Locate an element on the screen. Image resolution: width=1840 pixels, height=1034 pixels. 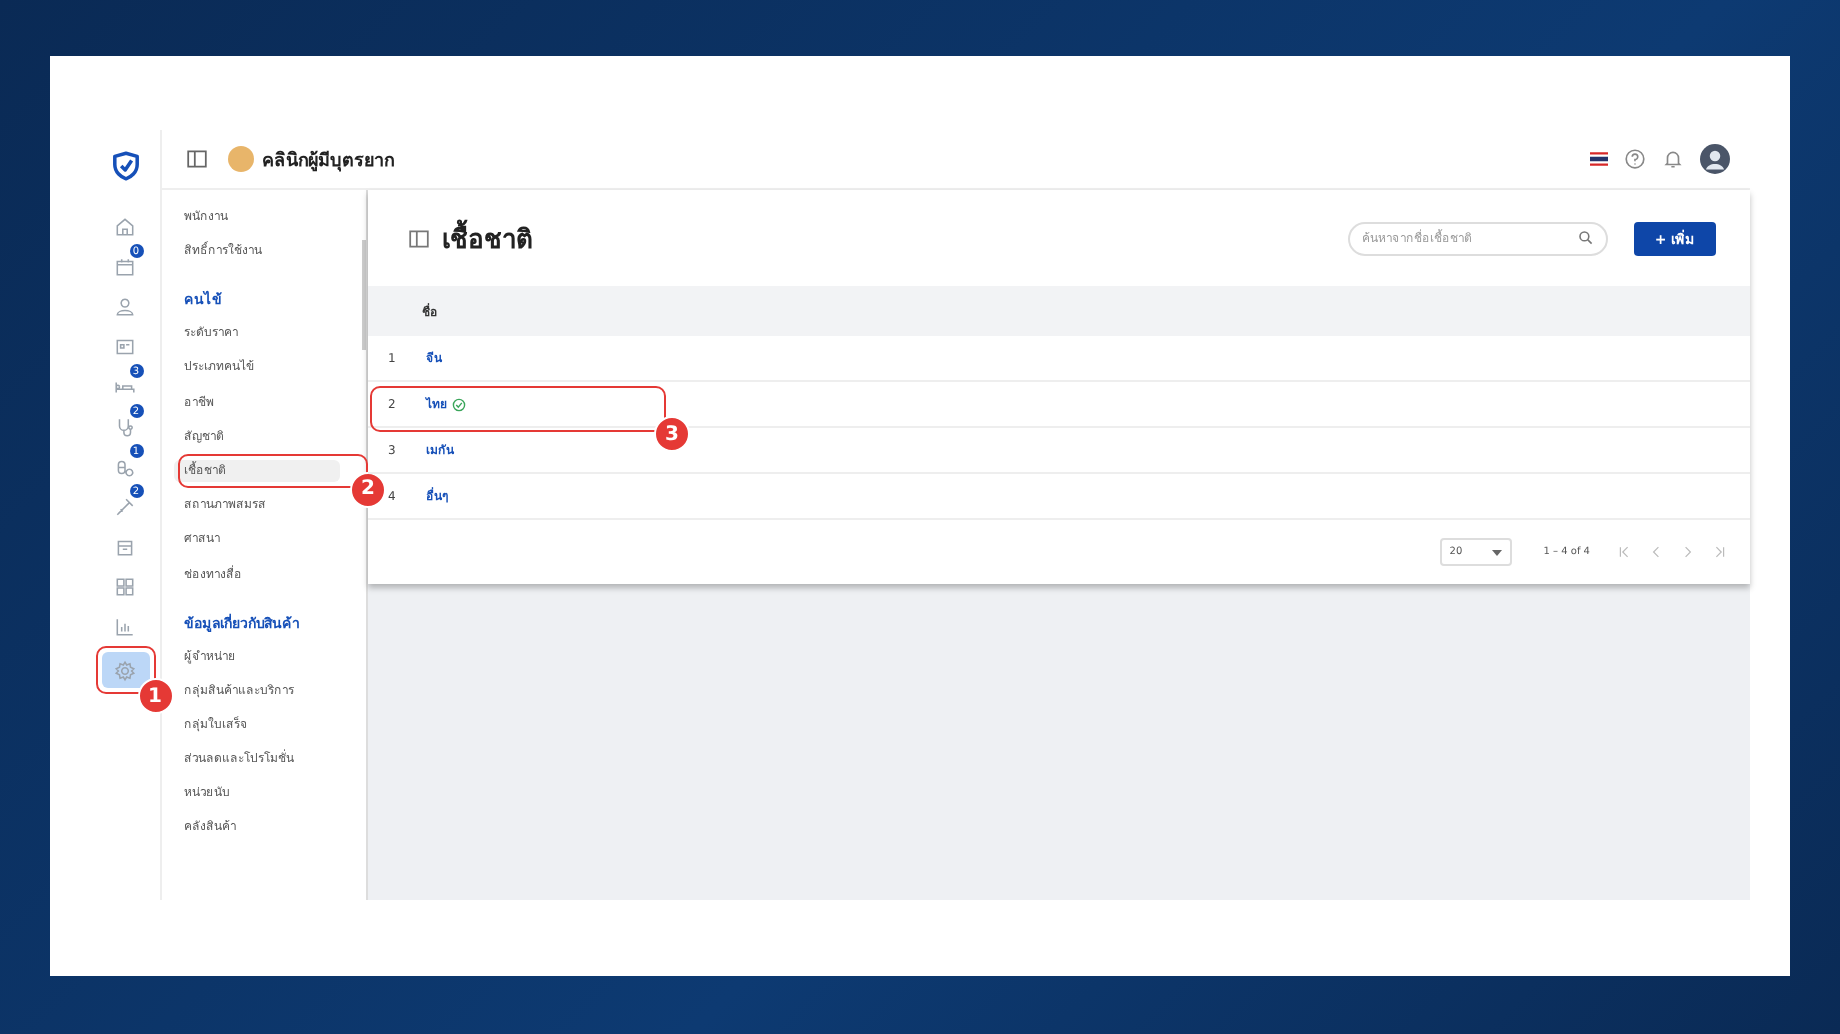
clinic-name: คลินิกผู้มีบุตรยาก is located at coordinates (328, 160).